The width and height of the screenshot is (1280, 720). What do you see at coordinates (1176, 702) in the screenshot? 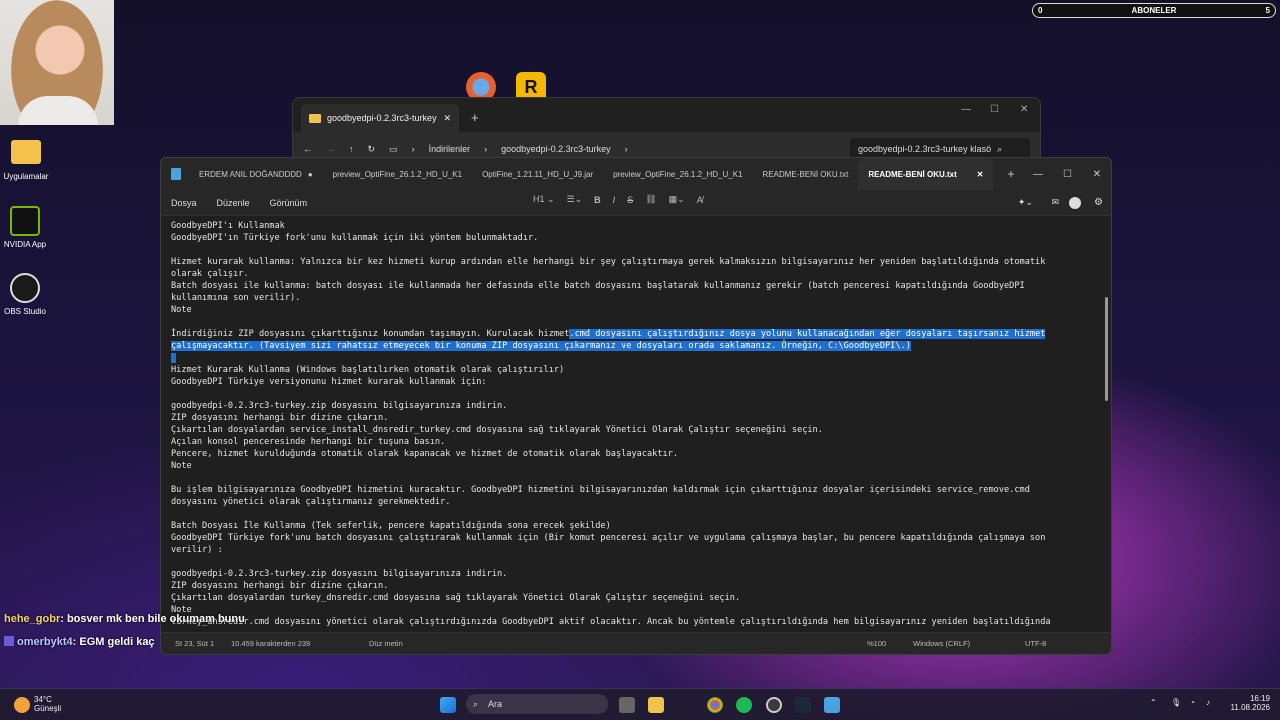
I see `microphone-icon: 🎙` at bounding box center [1176, 702].